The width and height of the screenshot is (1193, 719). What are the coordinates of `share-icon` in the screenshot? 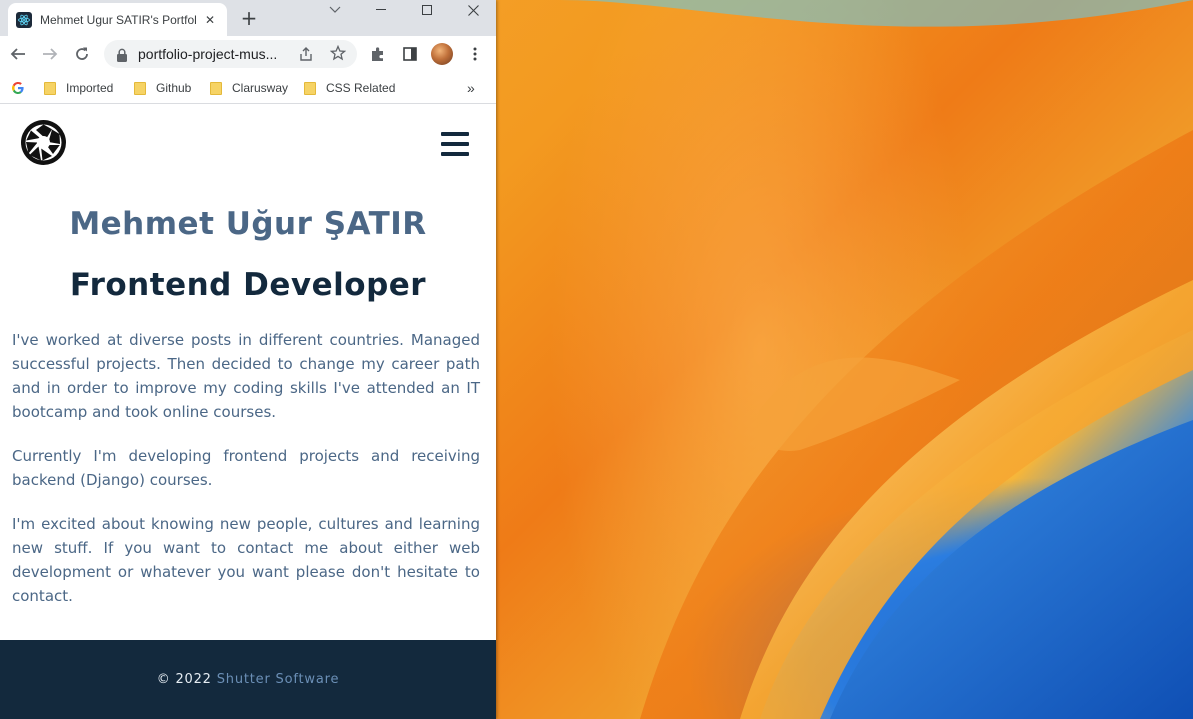 It's located at (306, 56).